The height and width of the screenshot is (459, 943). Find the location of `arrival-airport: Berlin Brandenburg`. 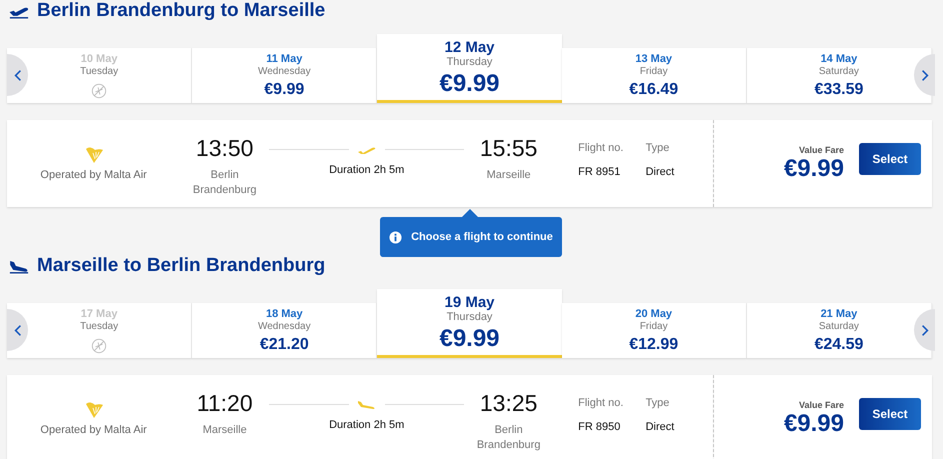

arrival-airport: Berlin Brandenburg is located at coordinates (509, 437).